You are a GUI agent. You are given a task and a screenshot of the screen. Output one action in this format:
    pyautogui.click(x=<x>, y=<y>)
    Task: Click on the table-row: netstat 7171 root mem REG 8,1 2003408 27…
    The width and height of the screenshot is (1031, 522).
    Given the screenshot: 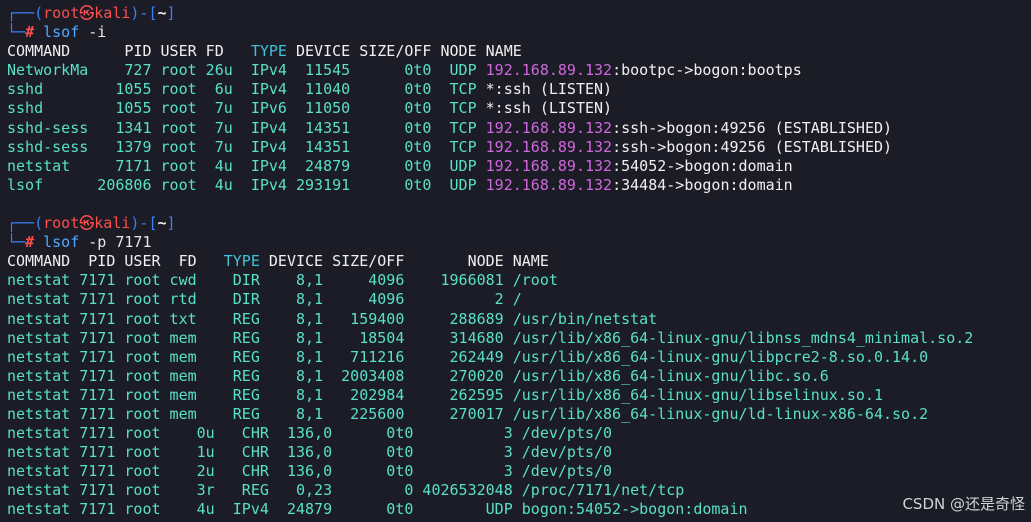 What is the action you would take?
    pyautogui.click(x=418, y=375)
    